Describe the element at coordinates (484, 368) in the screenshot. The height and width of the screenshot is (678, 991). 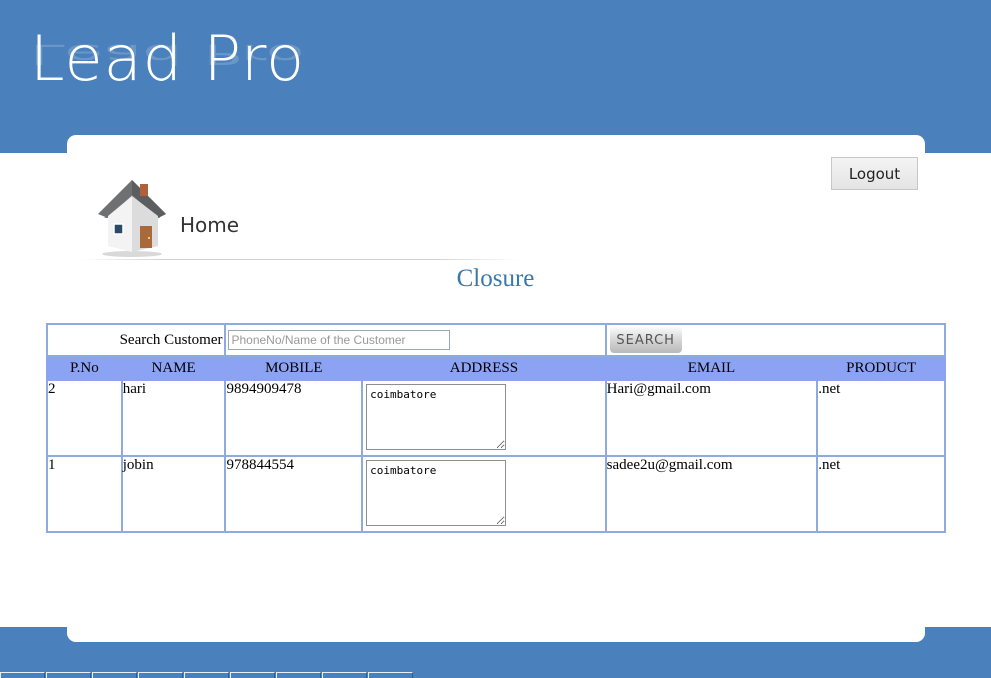
I see `column-header-address: ADDRESS` at that location.